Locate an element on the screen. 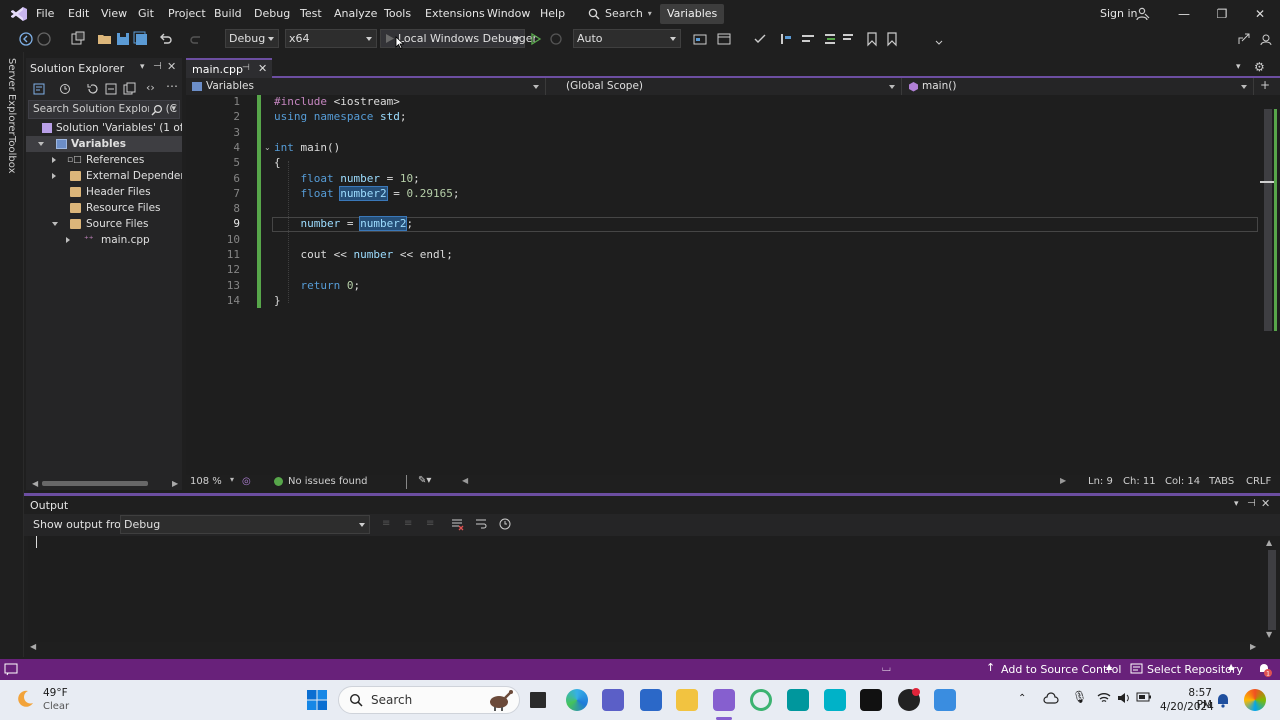 Image resolution: width=1280 pixels, height=720 pixels. code-line: cout << number << endl; is located at coordinates (363, 254).